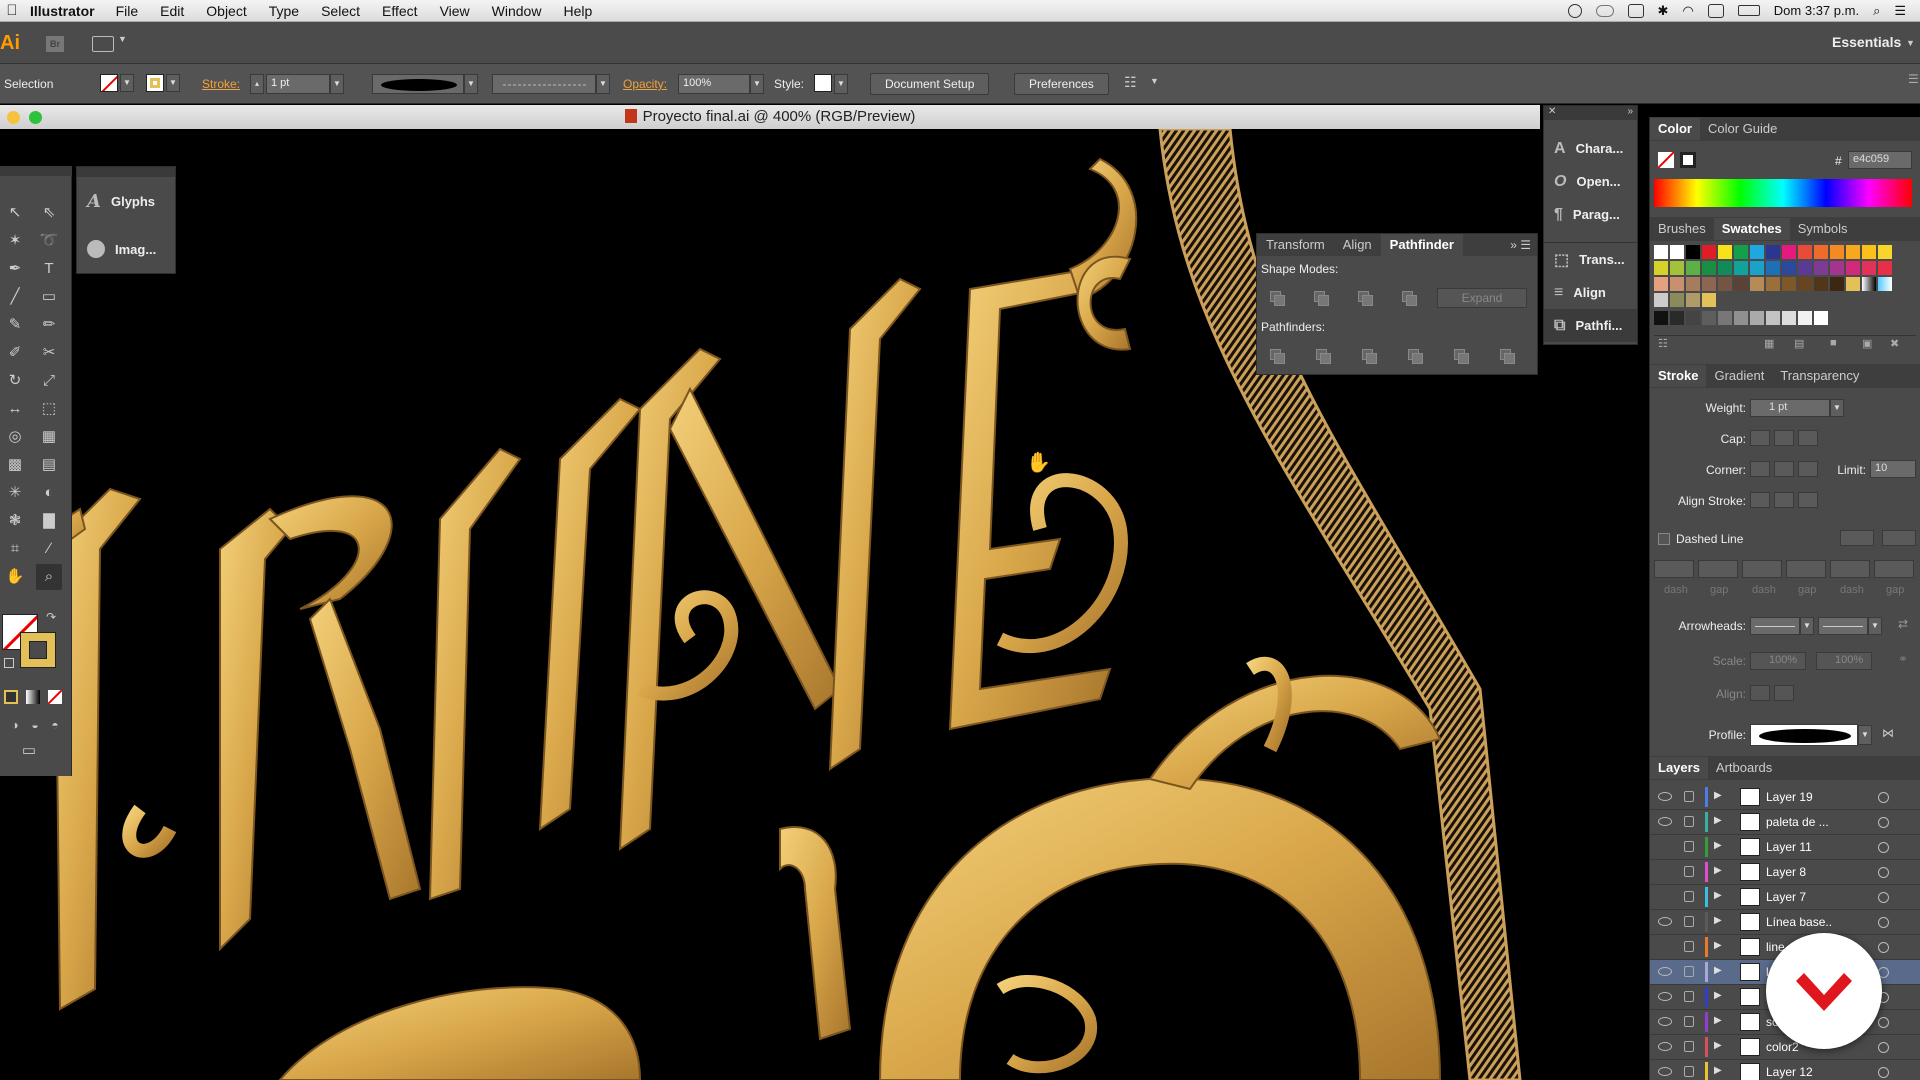  What do you see at coordinates (49, 493) in the screenshot?
I see `blend-tool-icon: ◐` at bounding box center [49, 493].